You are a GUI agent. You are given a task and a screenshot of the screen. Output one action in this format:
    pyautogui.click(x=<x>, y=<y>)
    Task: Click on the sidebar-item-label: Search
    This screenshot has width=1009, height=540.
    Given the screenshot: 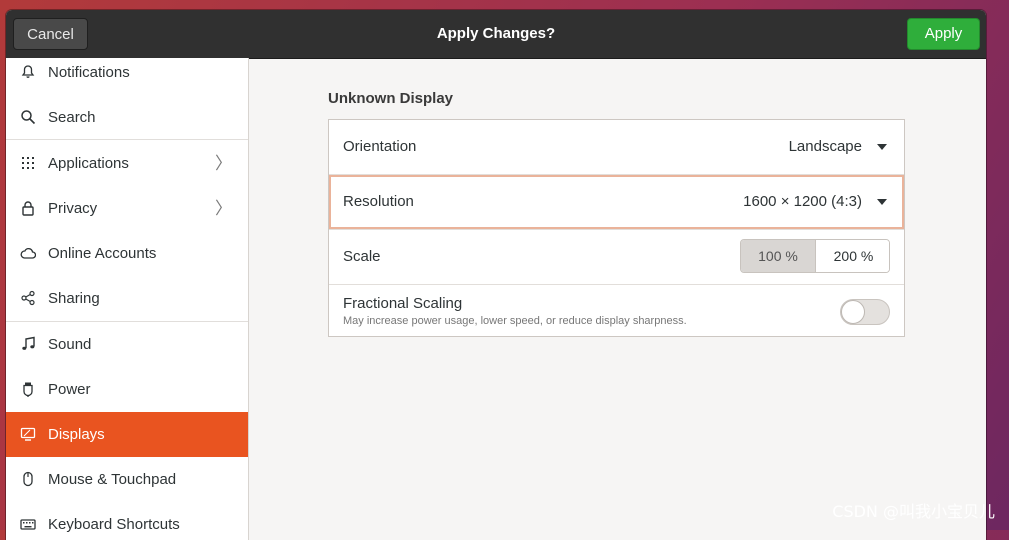 What is the action you would take?
    pyautogui.click(x=72, y=117)
    